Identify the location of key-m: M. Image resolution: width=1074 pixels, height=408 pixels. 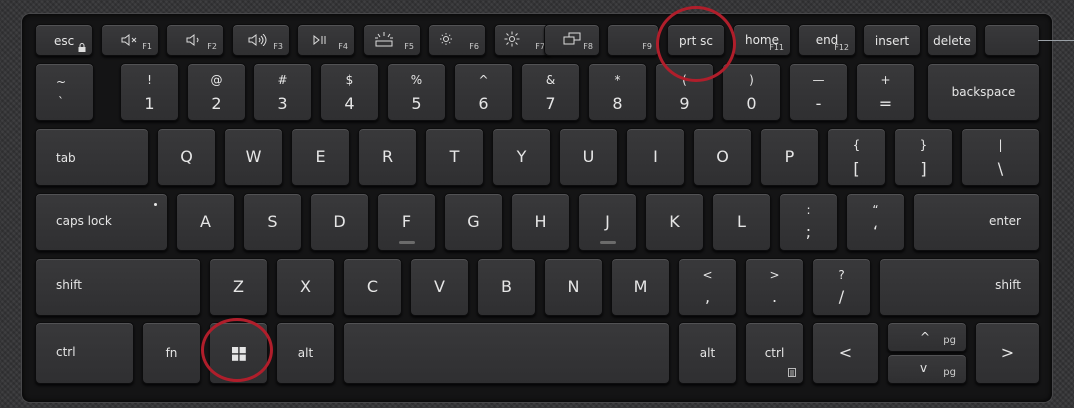
(640, 287).